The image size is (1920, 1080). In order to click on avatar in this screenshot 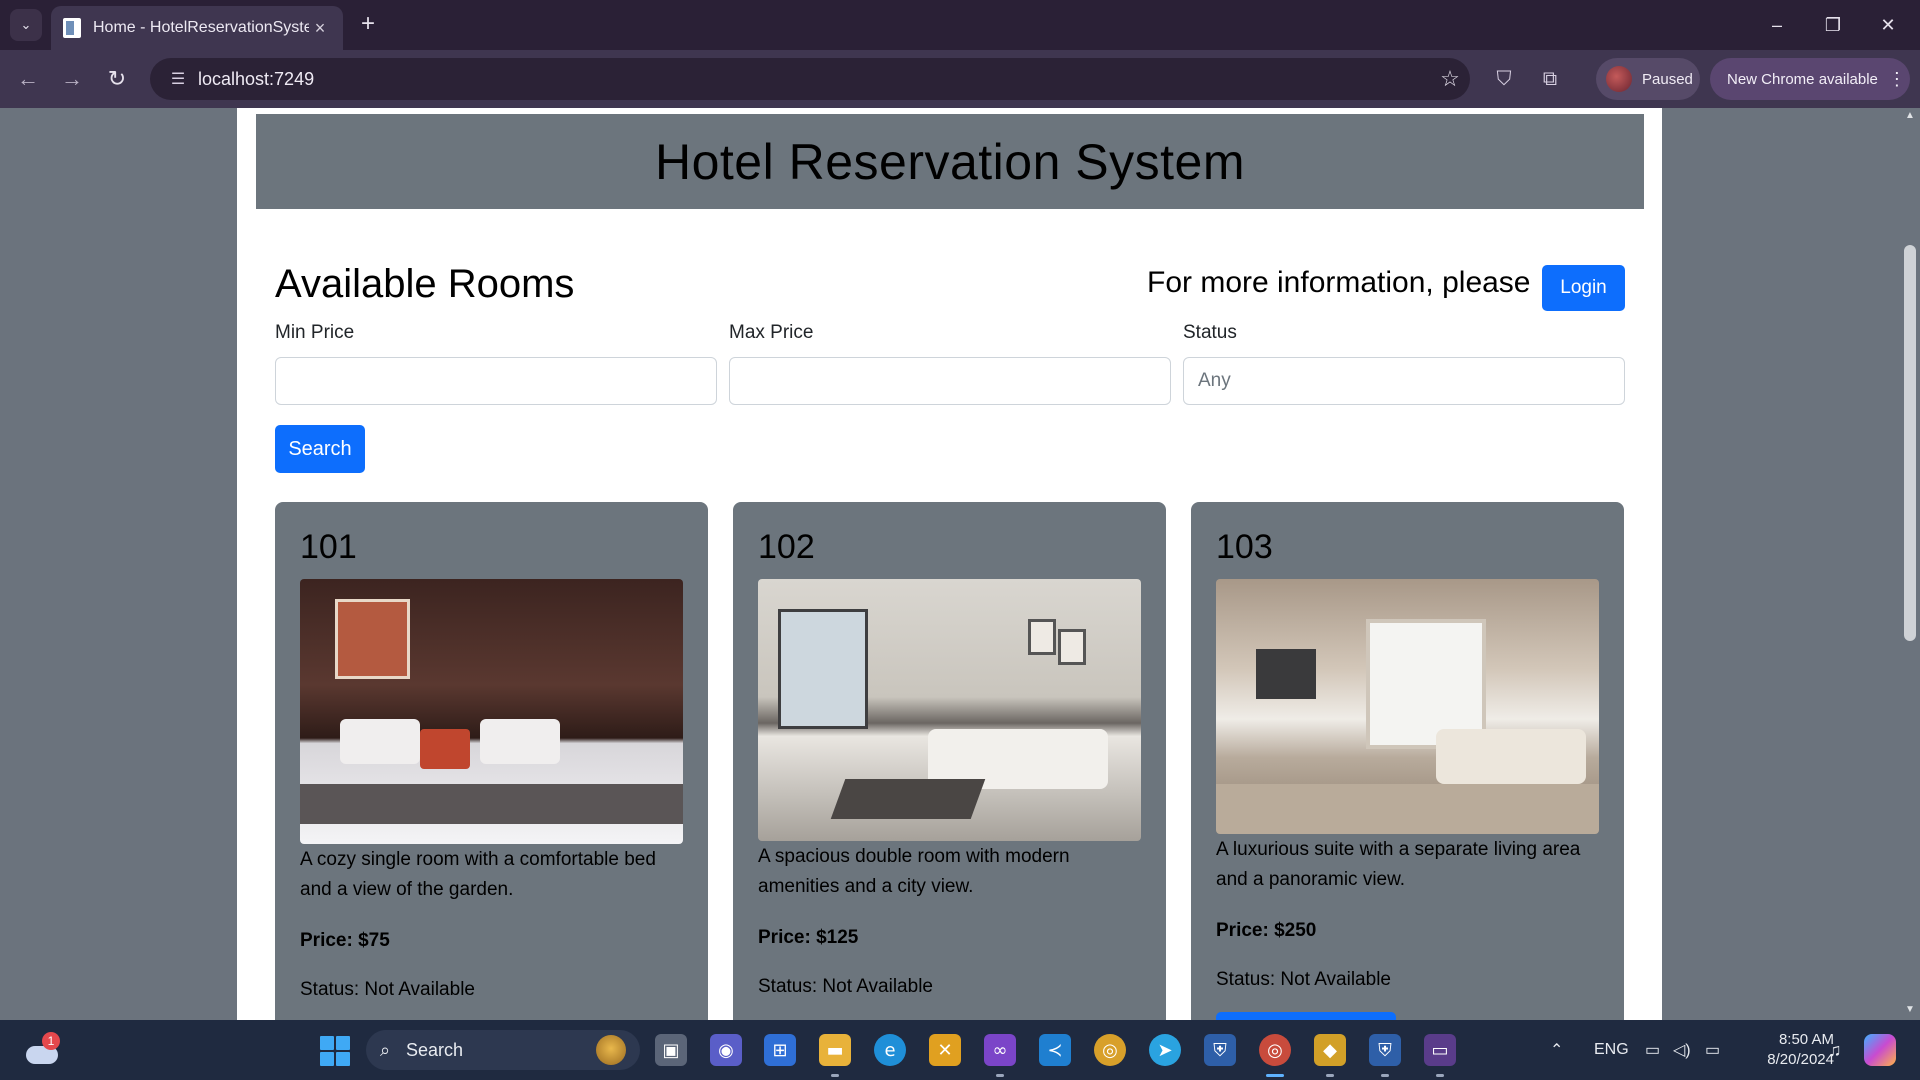, I will do `click(1619, 79)`.